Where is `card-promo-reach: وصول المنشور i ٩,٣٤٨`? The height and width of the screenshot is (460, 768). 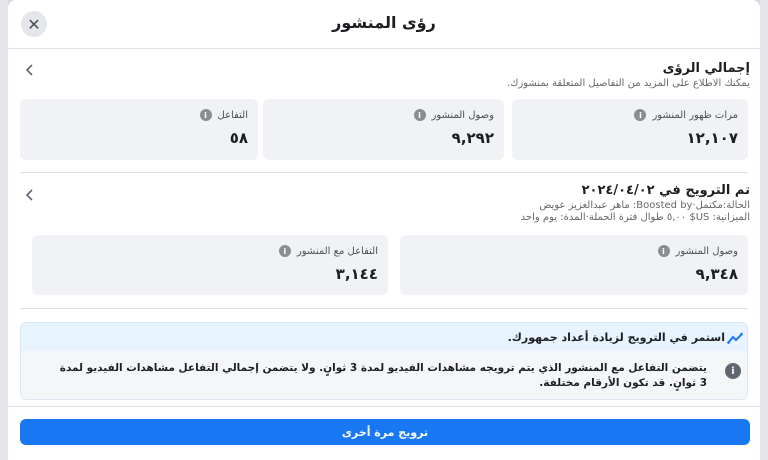 card-promo-reach: وصول المنشور i ٩,٣٤٨ is located at coordinates (574, 265).